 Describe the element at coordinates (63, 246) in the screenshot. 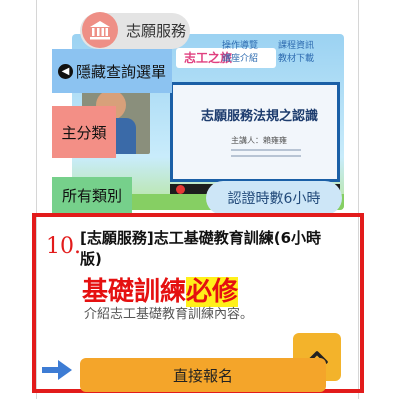

I see `item-number: 10.` at that location.